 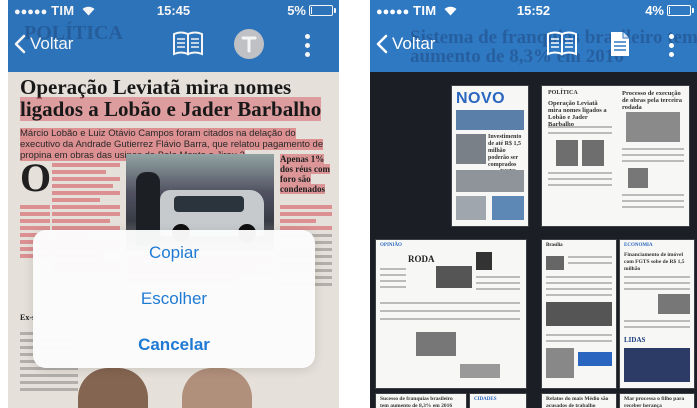 I want to click on battery-icon, so click(x=680, y=10).